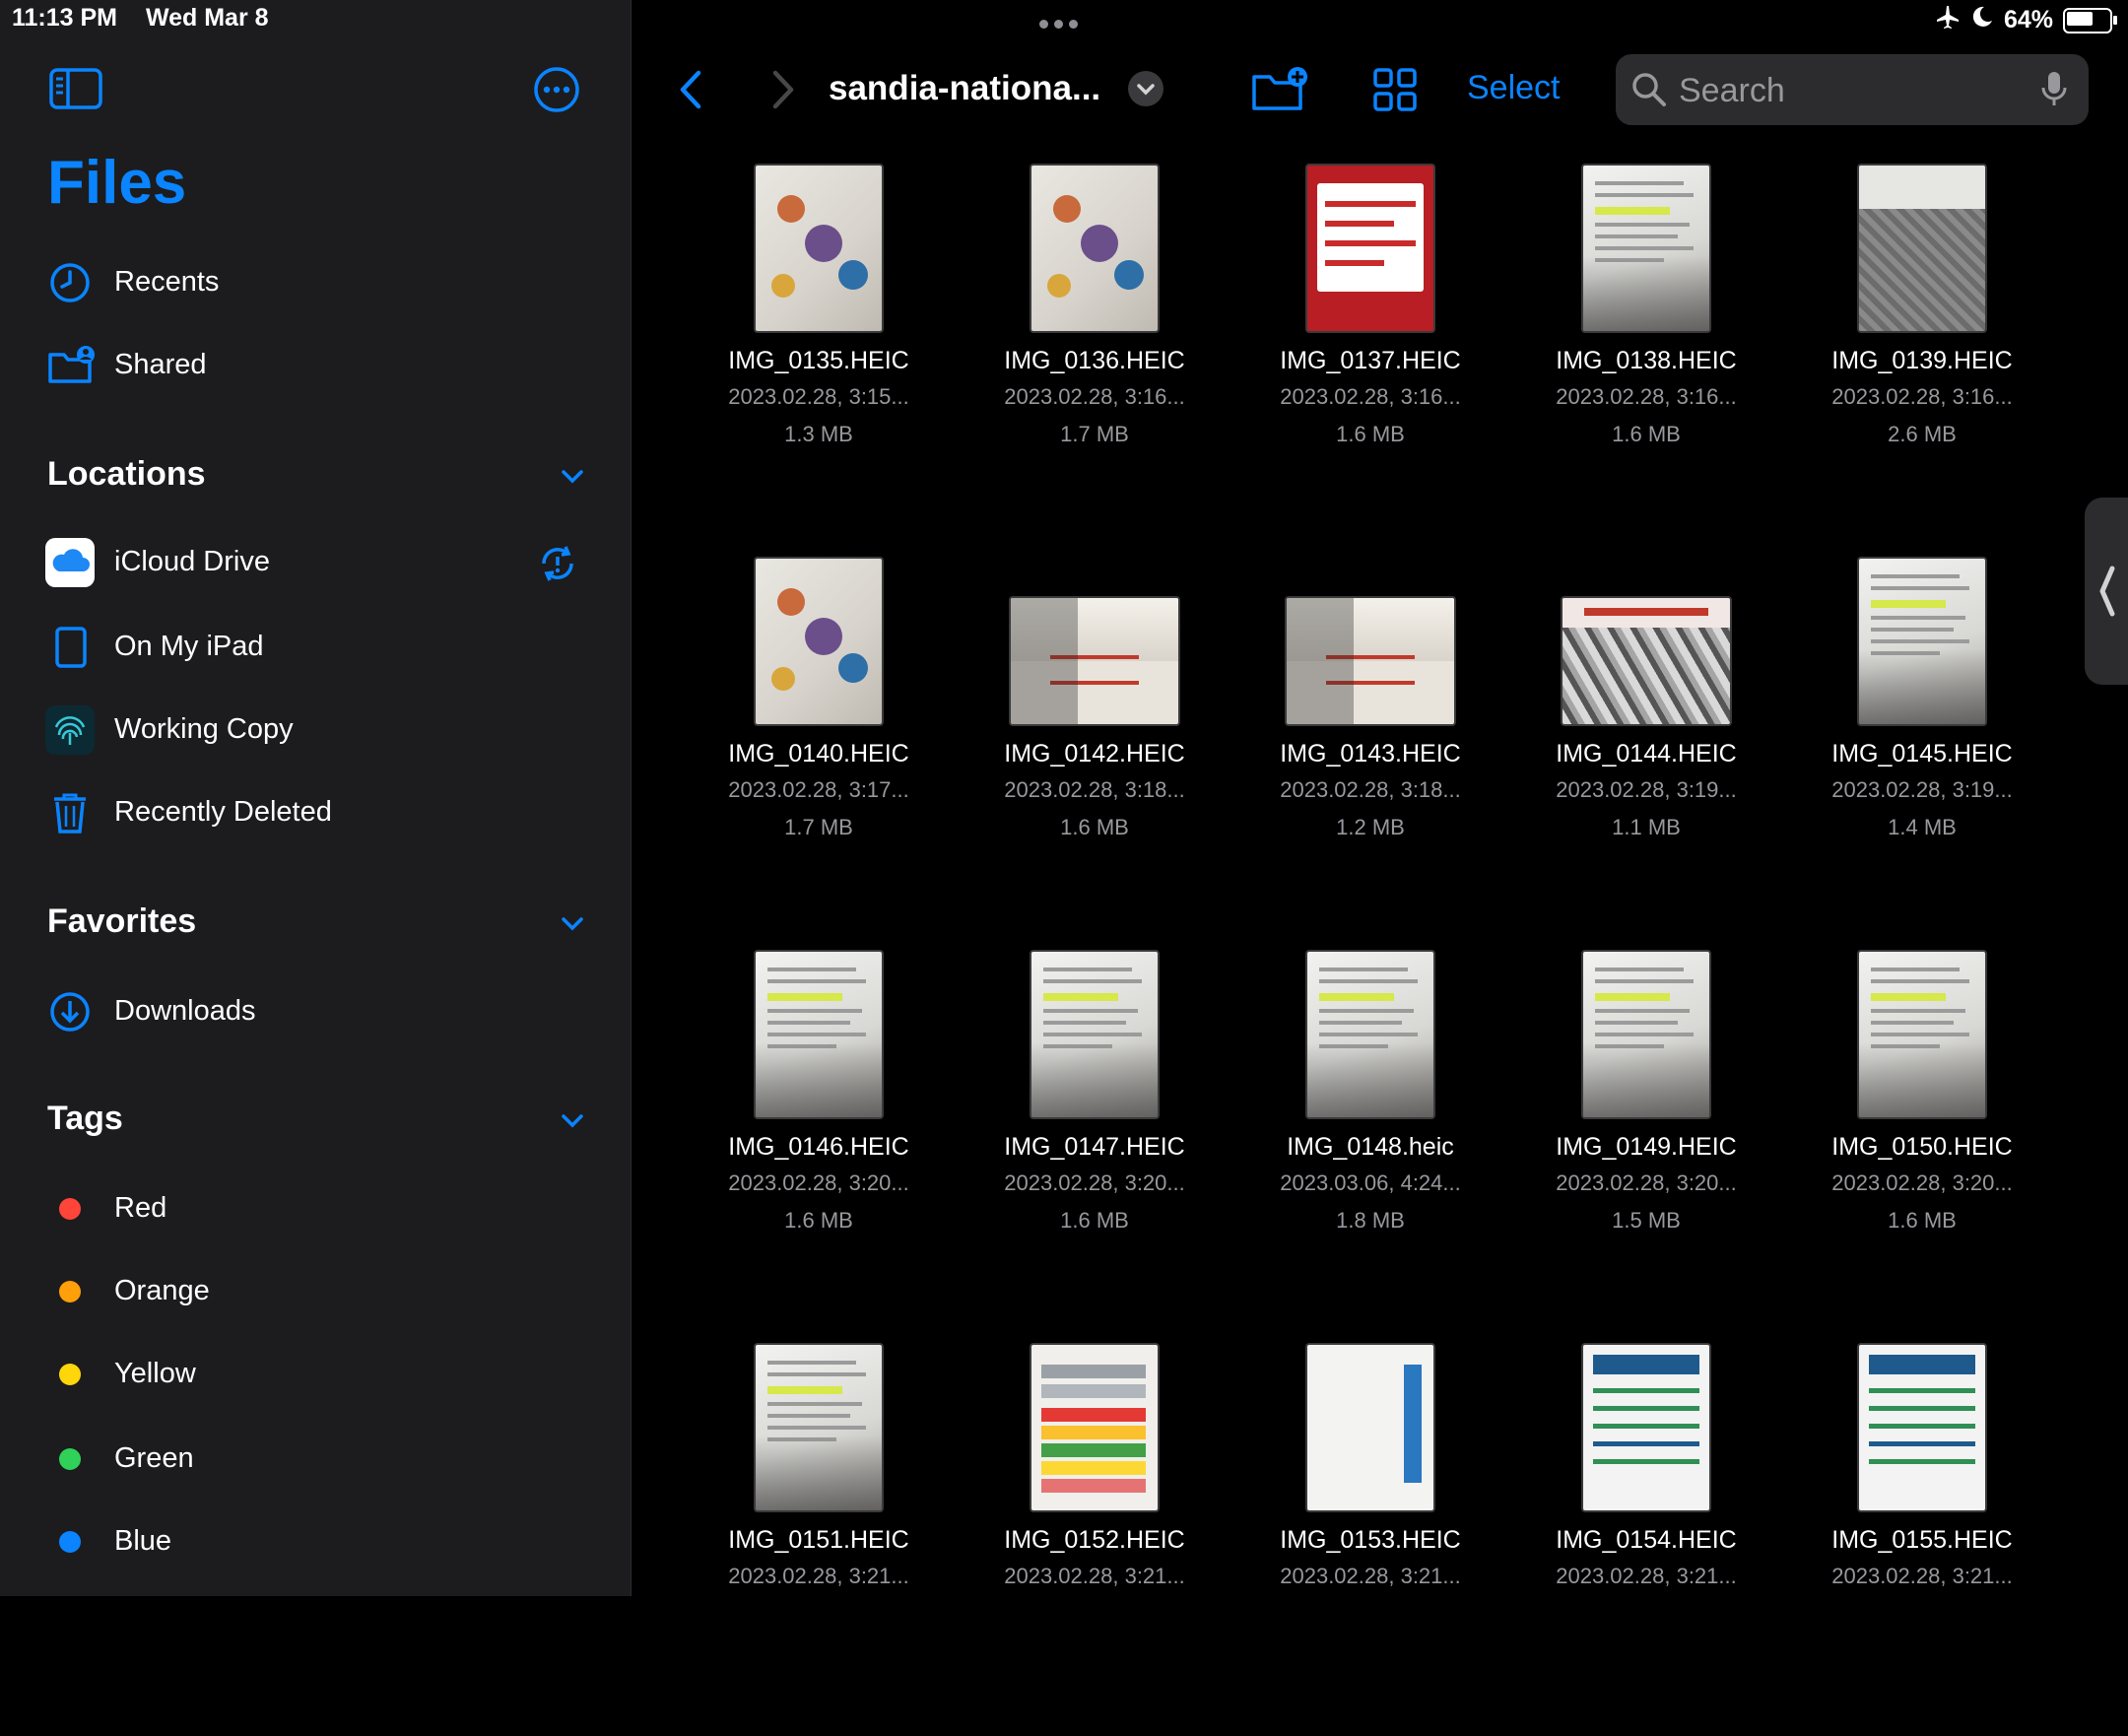 This screenshot has width=2128, height=1736. What do you see at coordinates (1646, 1146) in the screenshot?
I see `file-item: IMG_0149.HEIC 2023.02.28, 3:20... 1.5 MB` at bounding box center [1646, 1146].